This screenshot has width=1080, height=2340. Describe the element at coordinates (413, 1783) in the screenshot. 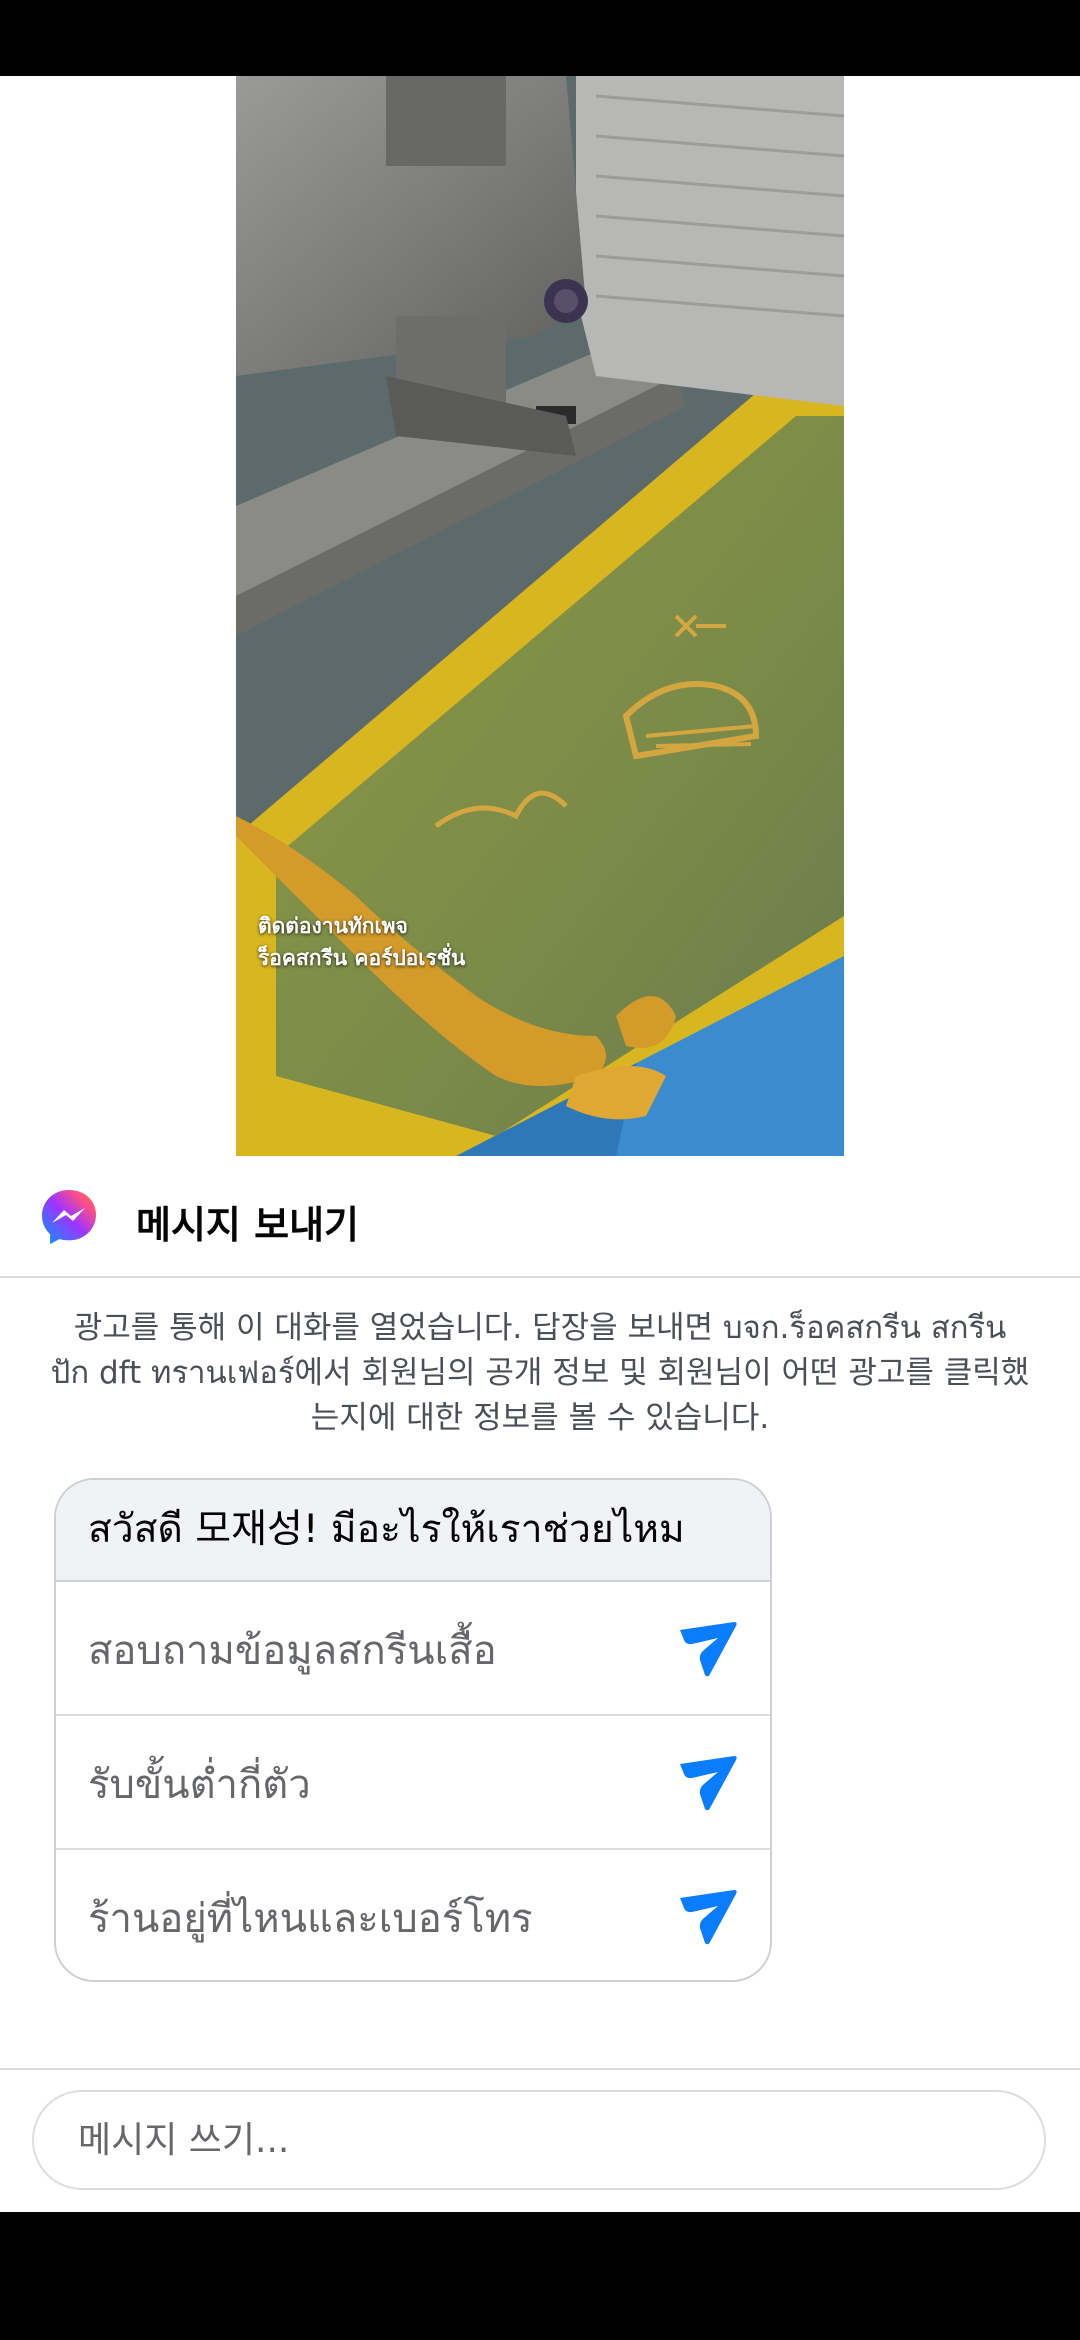

I see `quick-reply-option: รับขั้นต่ำกี่ตัว` at that location.